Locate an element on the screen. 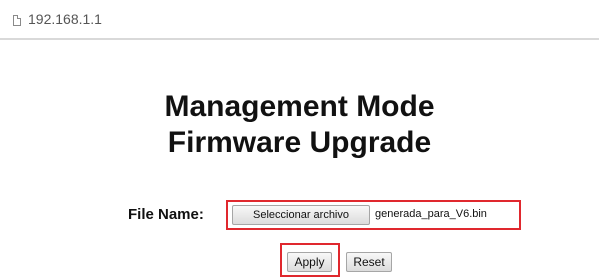 This screenshot has height=279, width=599. selected-file-name: generada_para_V6.bin is located at coordinates (431, 214).